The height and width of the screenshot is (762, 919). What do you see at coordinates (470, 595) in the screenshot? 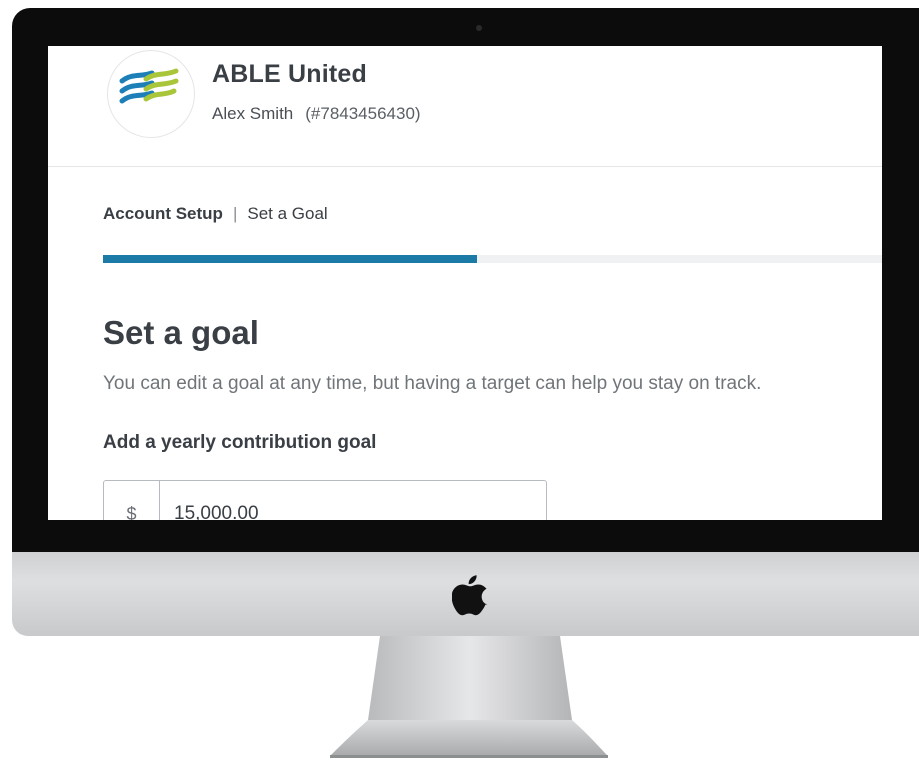
I see `apple-icon` at bounding box center [470, 595].